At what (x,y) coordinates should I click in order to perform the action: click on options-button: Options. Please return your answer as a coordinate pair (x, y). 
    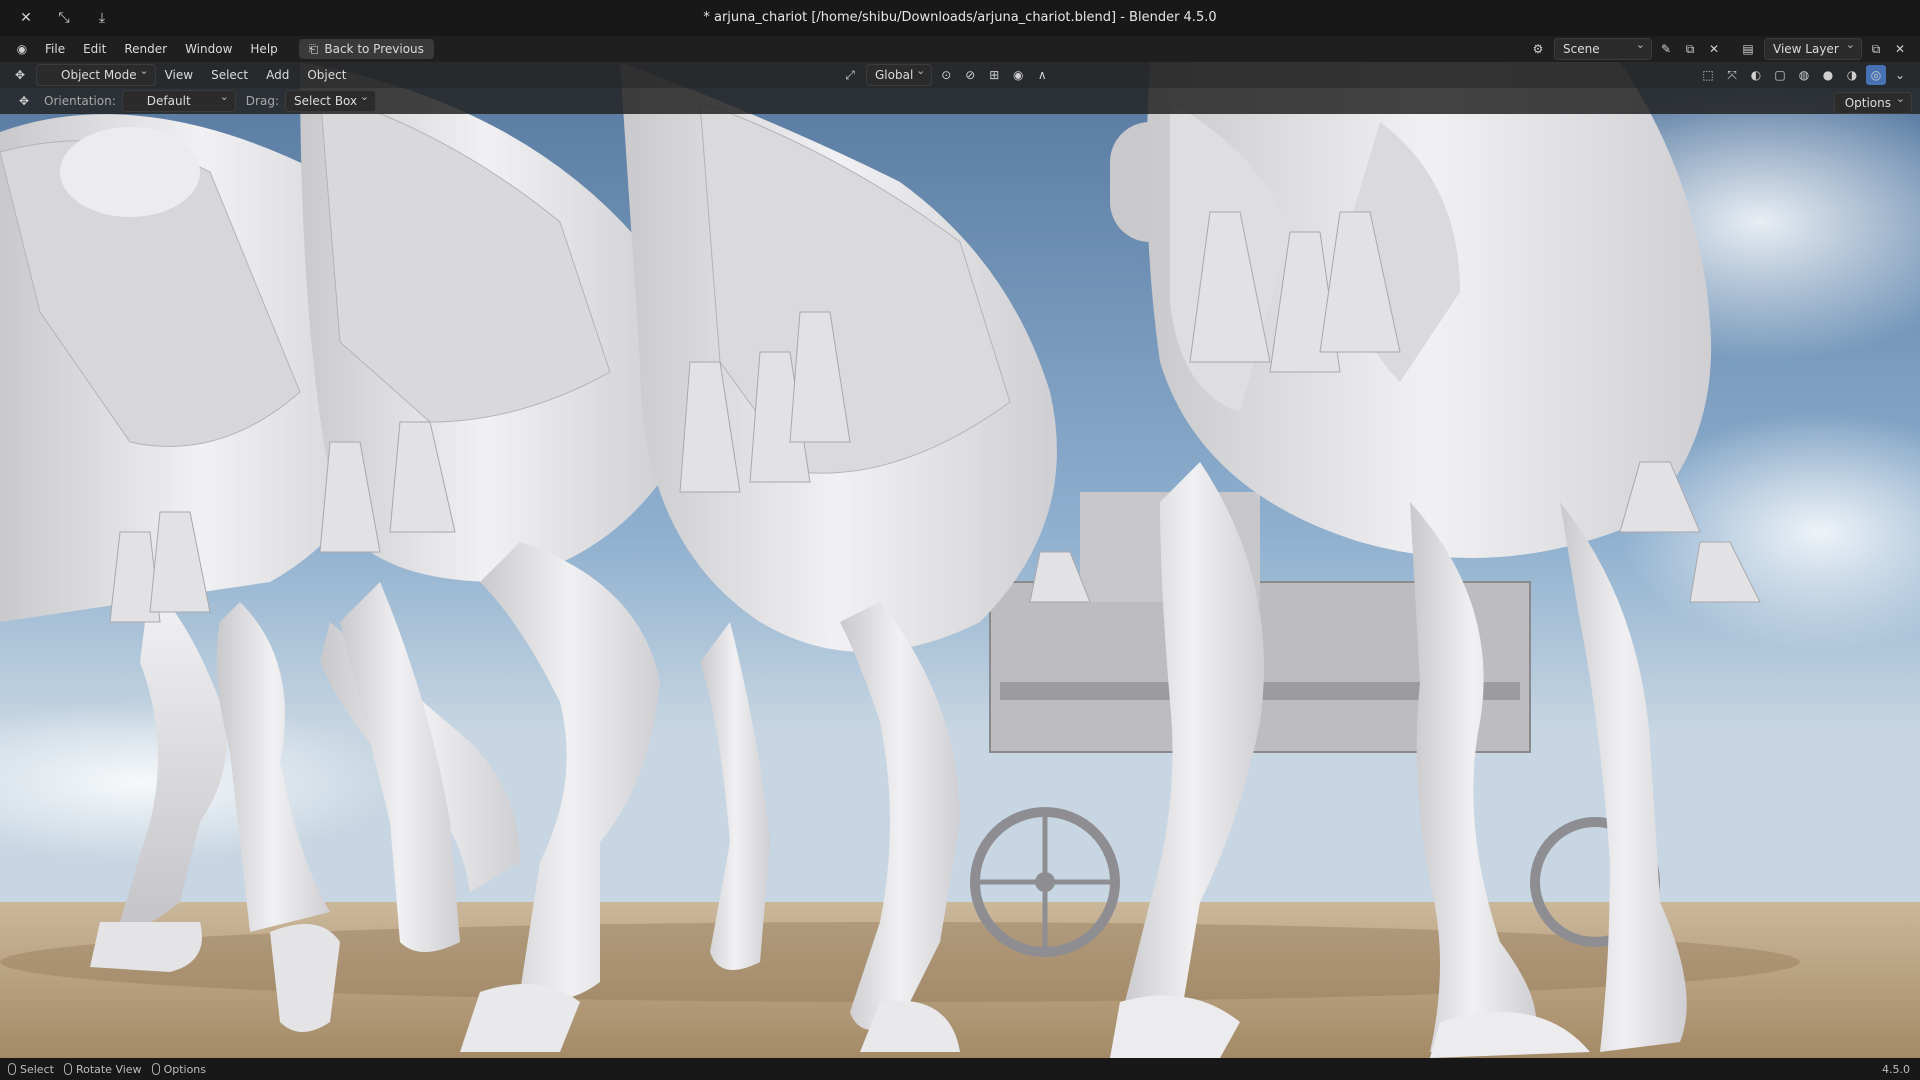
    Looking at the image, I should click on (1872, 101).